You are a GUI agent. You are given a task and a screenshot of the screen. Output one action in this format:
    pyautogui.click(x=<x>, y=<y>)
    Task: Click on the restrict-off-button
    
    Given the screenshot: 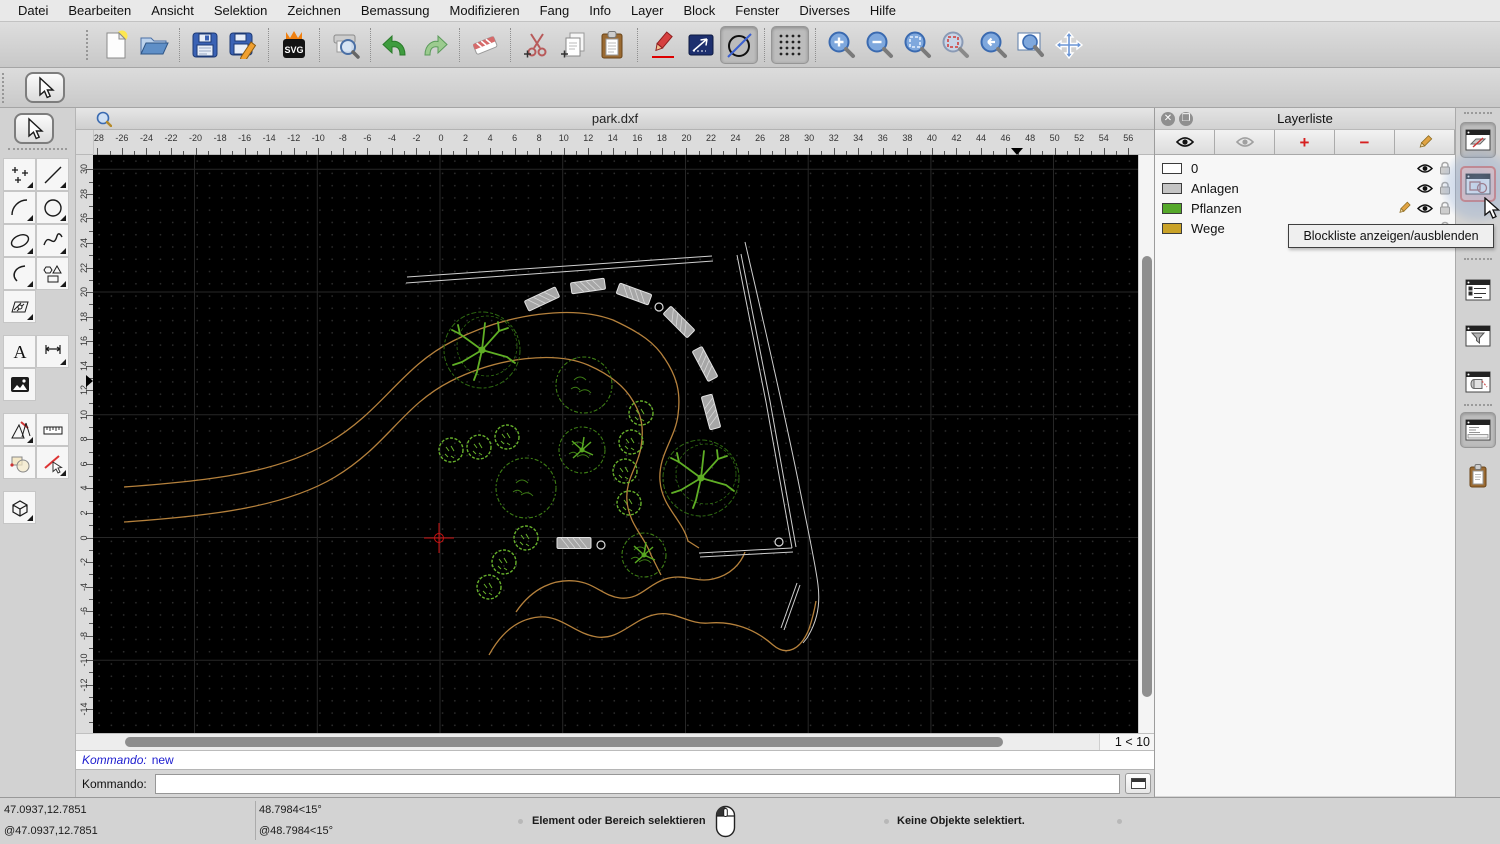 What is the action you would take?
    pyautogui.click(x=739, y=44)
    